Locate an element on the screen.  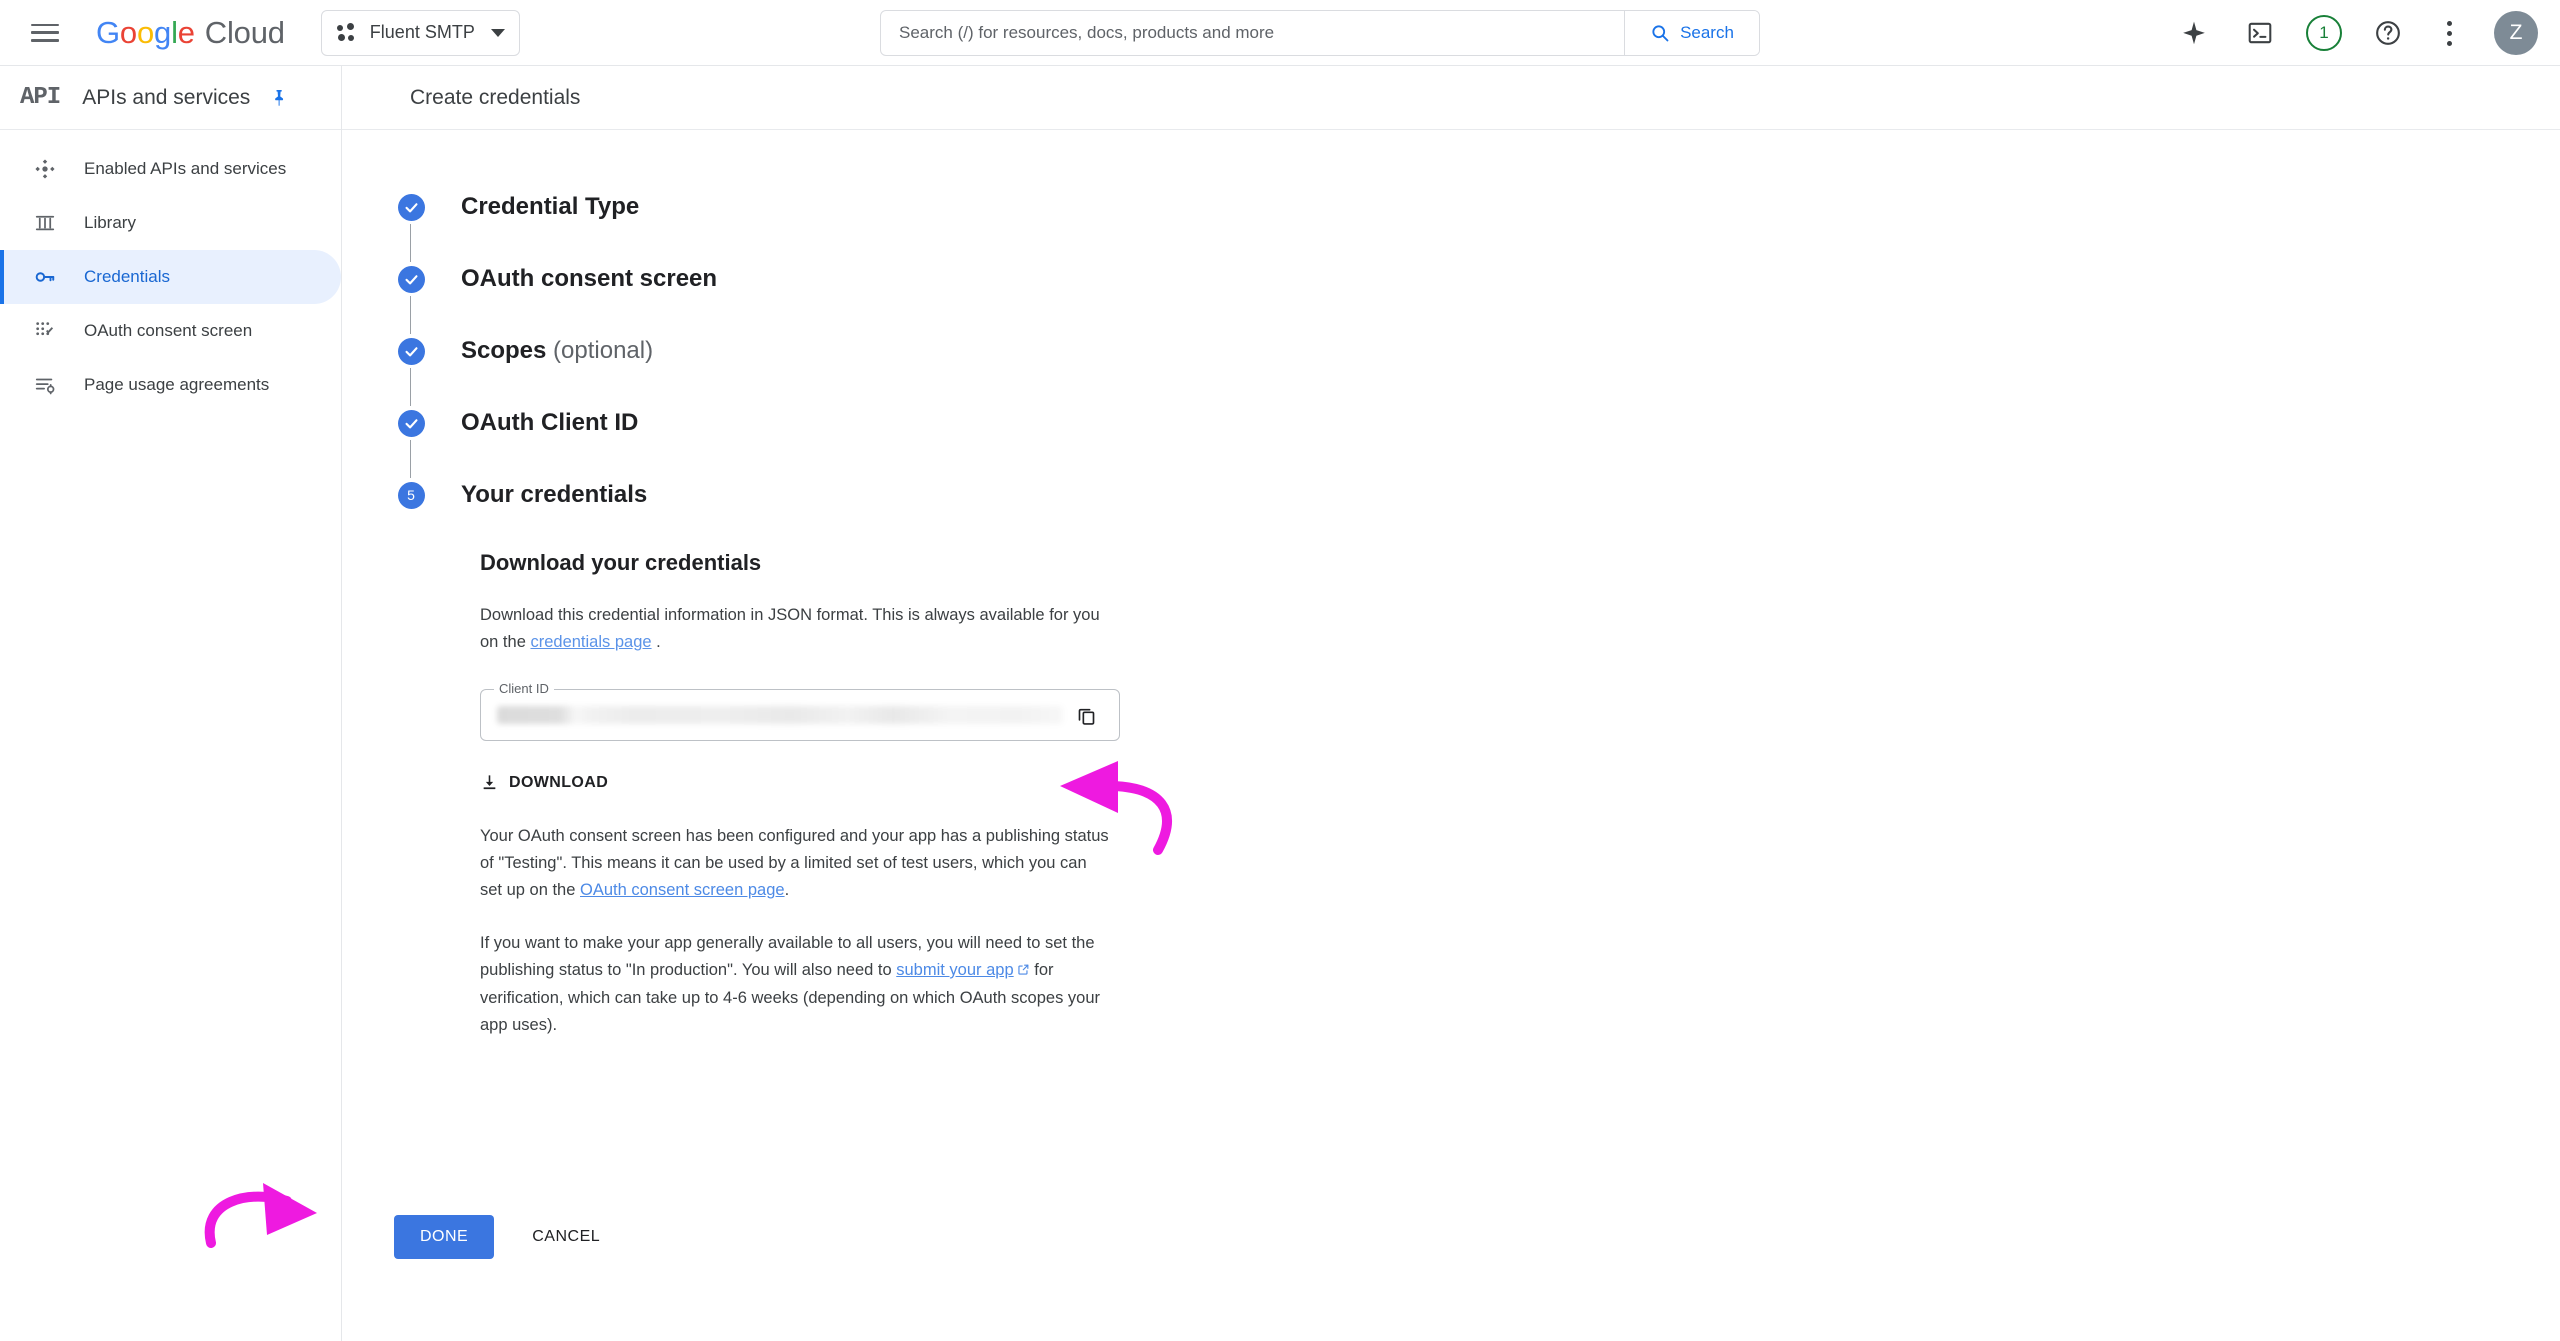
step-marker: 5 is located at coordinates (411, 495).